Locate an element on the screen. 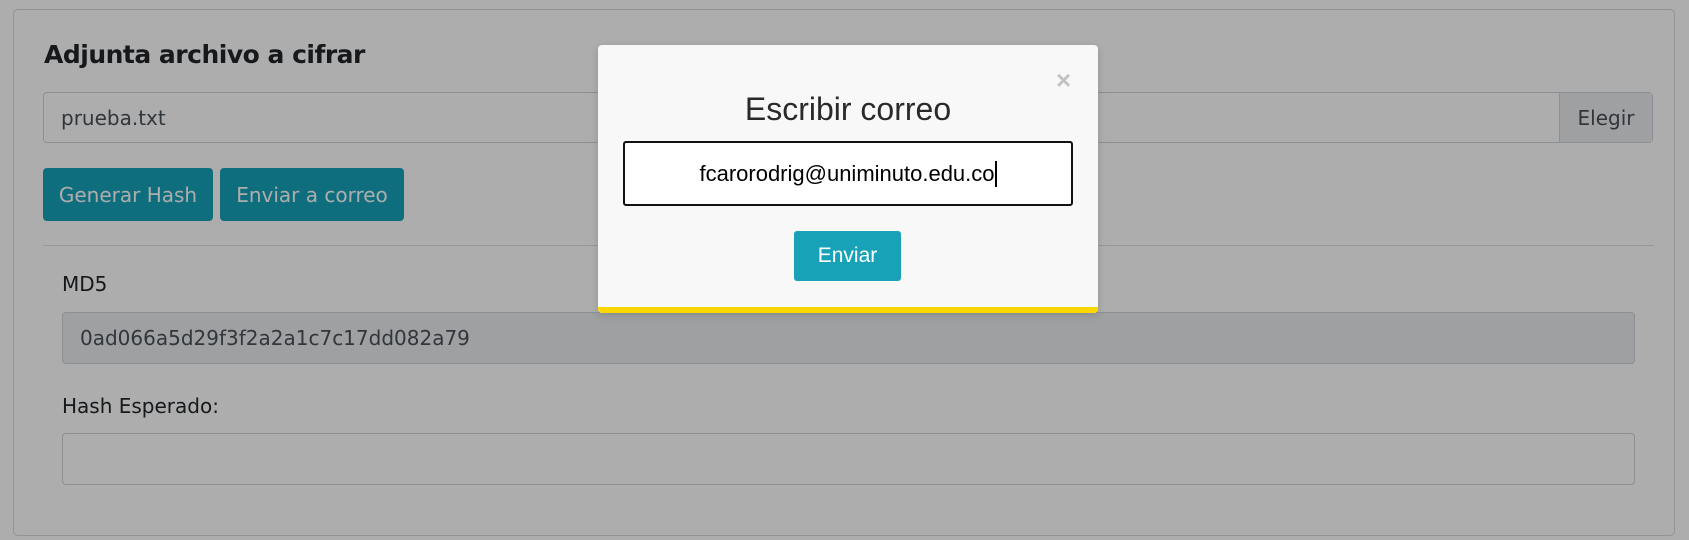 This screenshot has height=540, width=1689. text-caret is located at coordinates (995, 173).